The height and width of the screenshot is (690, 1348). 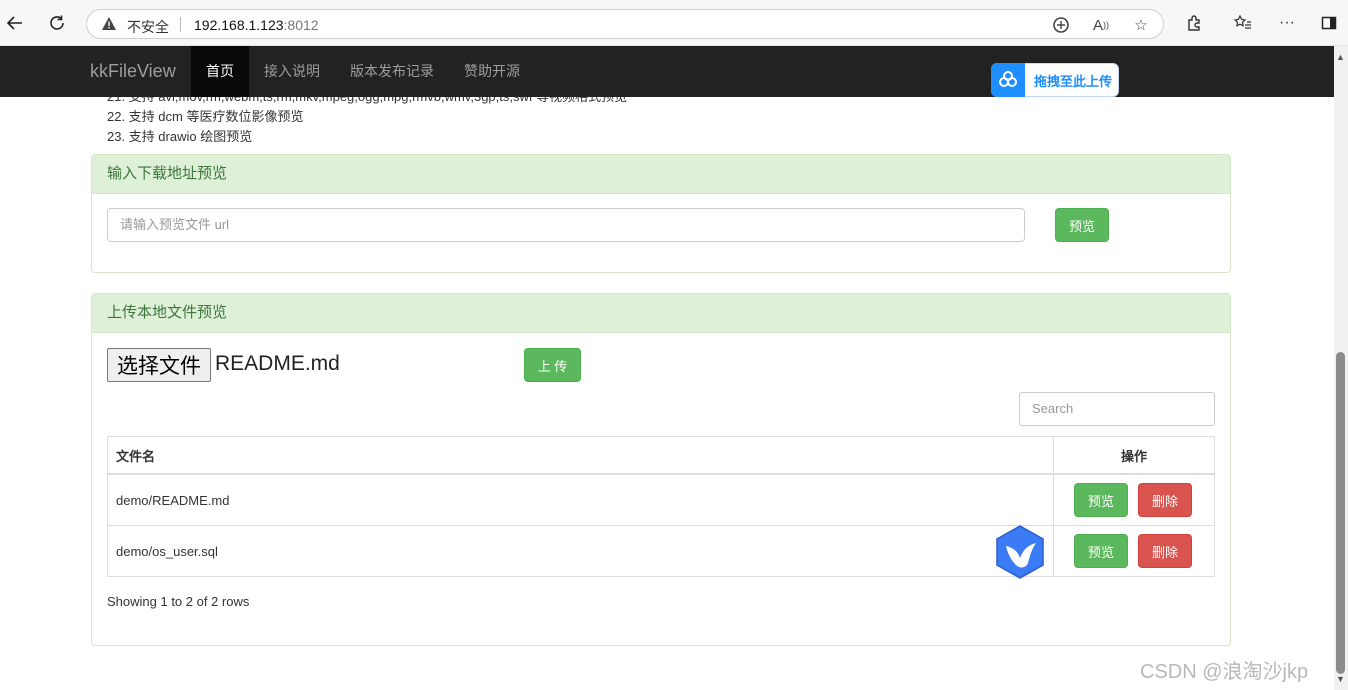 What do you see at coordinates (292, 71) in the screenshot?
I see `nav-item-integration: 接入说明` at bounding box center [292, 71].